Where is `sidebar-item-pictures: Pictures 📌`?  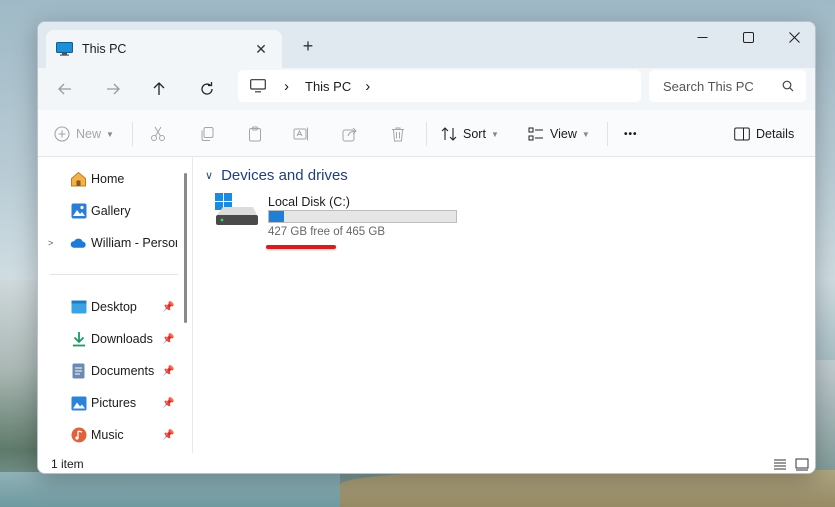 sidebar-item-pictures: Pictures 📌 is located at coordinates (112, 403).